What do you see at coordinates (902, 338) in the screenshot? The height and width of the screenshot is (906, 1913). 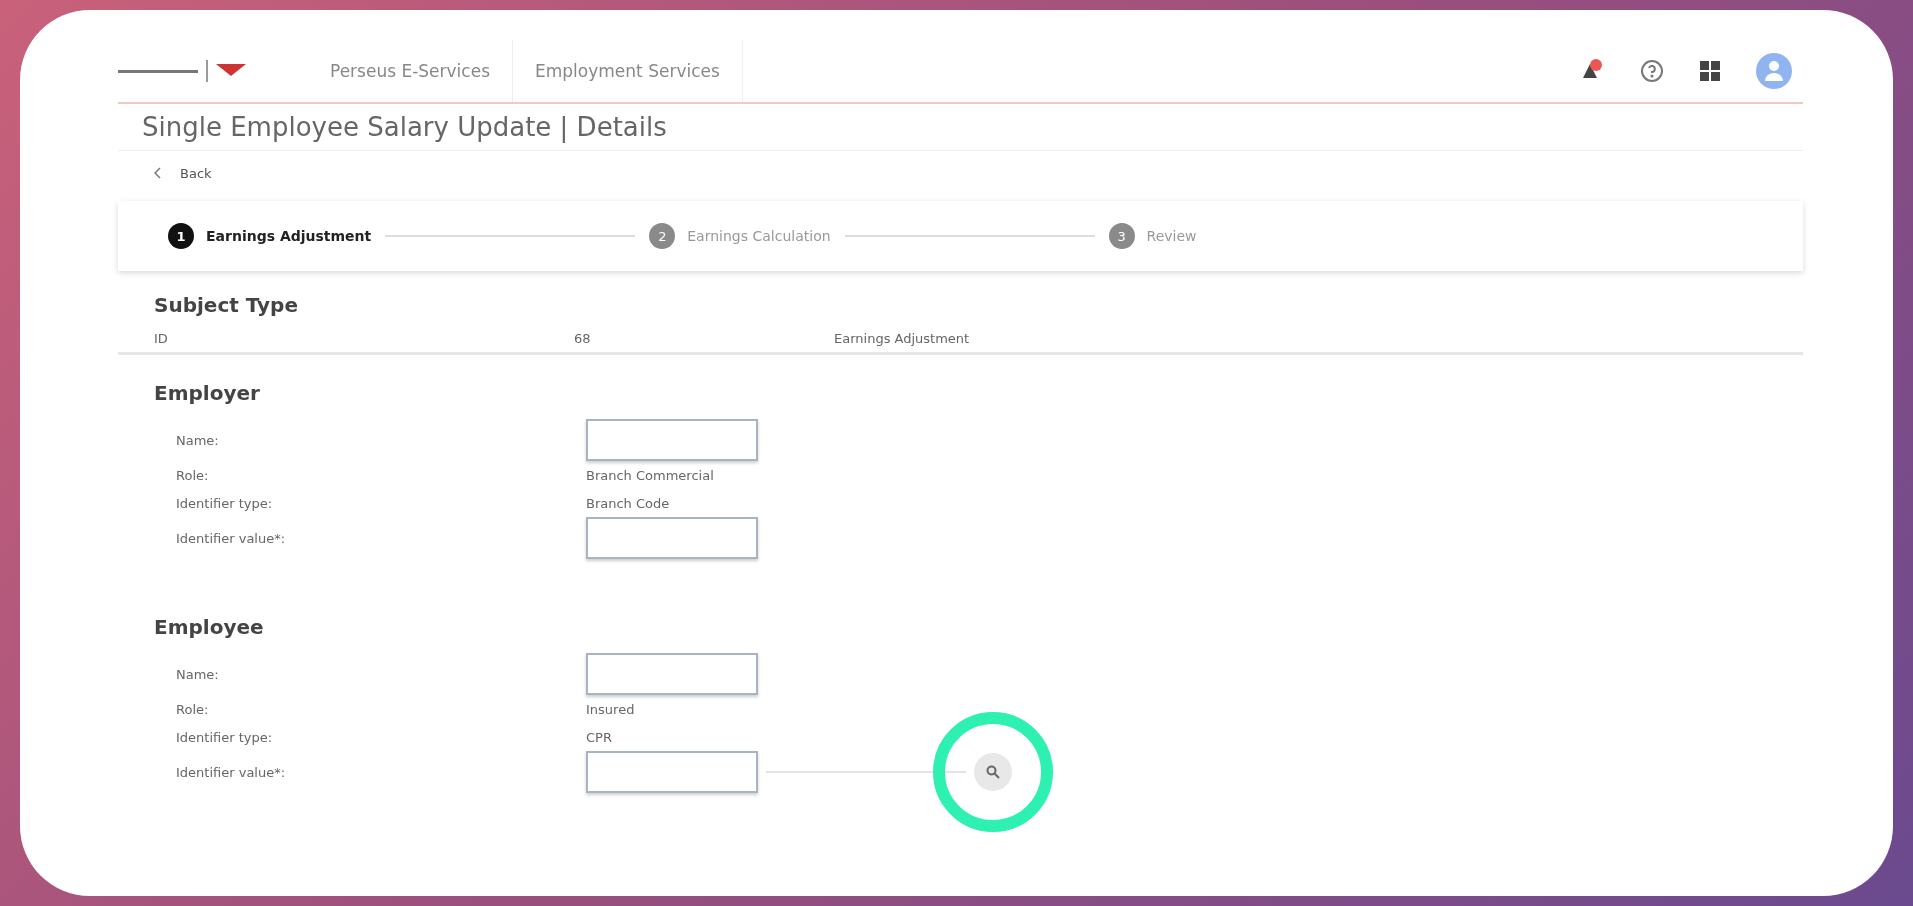 I see `table-cell-text: Earnings Adjustment` at bounding box center [902, 338].